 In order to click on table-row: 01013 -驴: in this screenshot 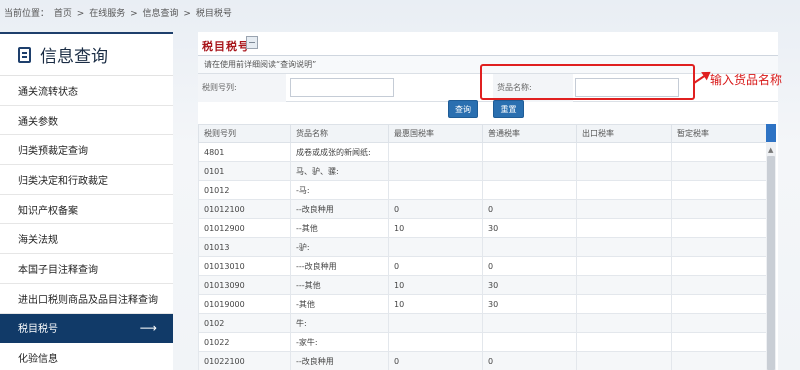, I will do `click(482, 247)`.